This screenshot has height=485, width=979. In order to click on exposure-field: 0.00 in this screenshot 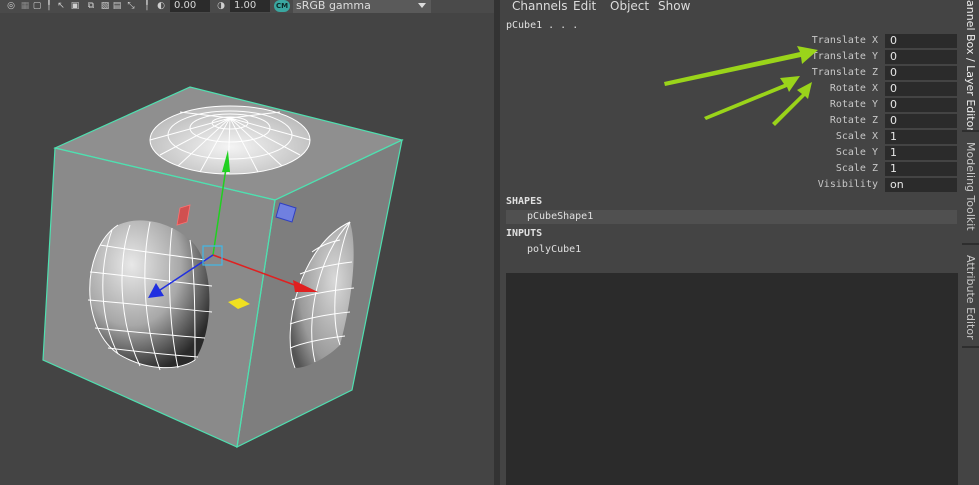, I will do `click(190, 6)`.